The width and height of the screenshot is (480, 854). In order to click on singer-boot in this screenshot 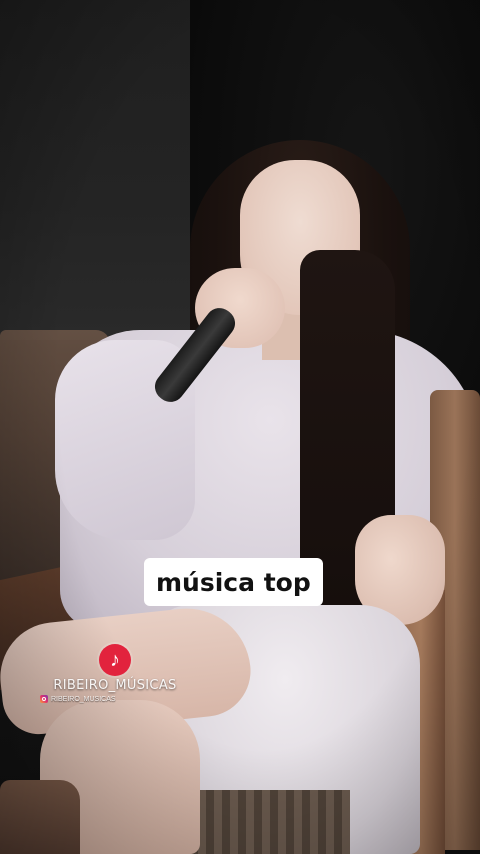, I will do `click(40, 817)`.